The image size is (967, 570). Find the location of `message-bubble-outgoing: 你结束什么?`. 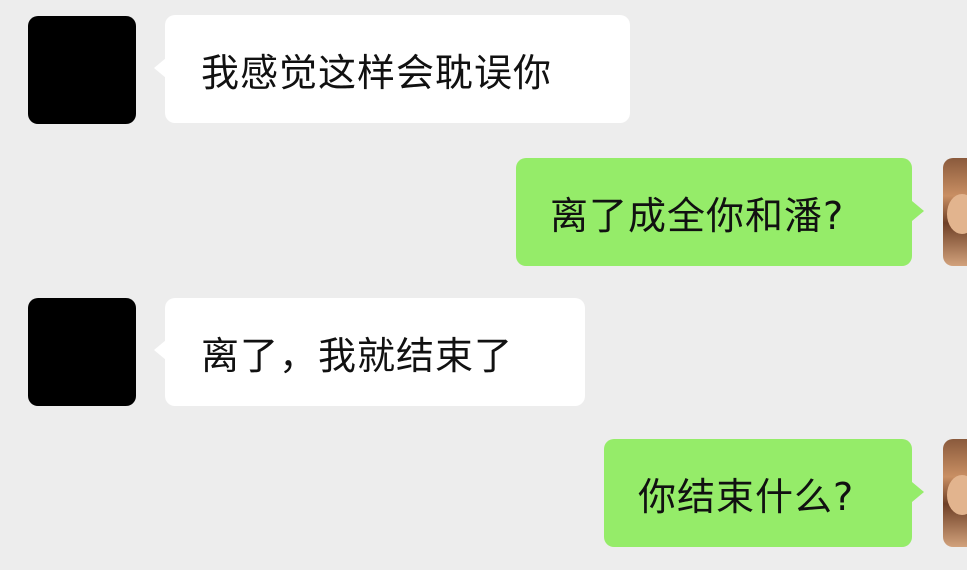

message-bubble-outgoing: 你结束什么? is located at coordinates (758, 493).